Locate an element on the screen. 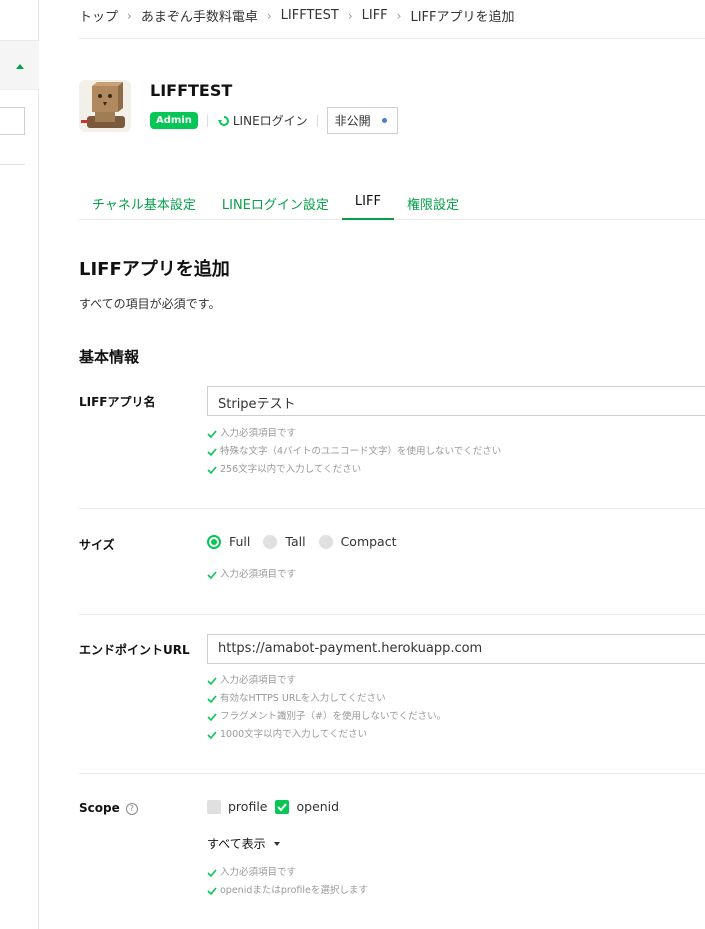 Image resolution: width=705 pixels, height=929 pixels. scope-label-text: Scope is located at coordinates (99, 808).